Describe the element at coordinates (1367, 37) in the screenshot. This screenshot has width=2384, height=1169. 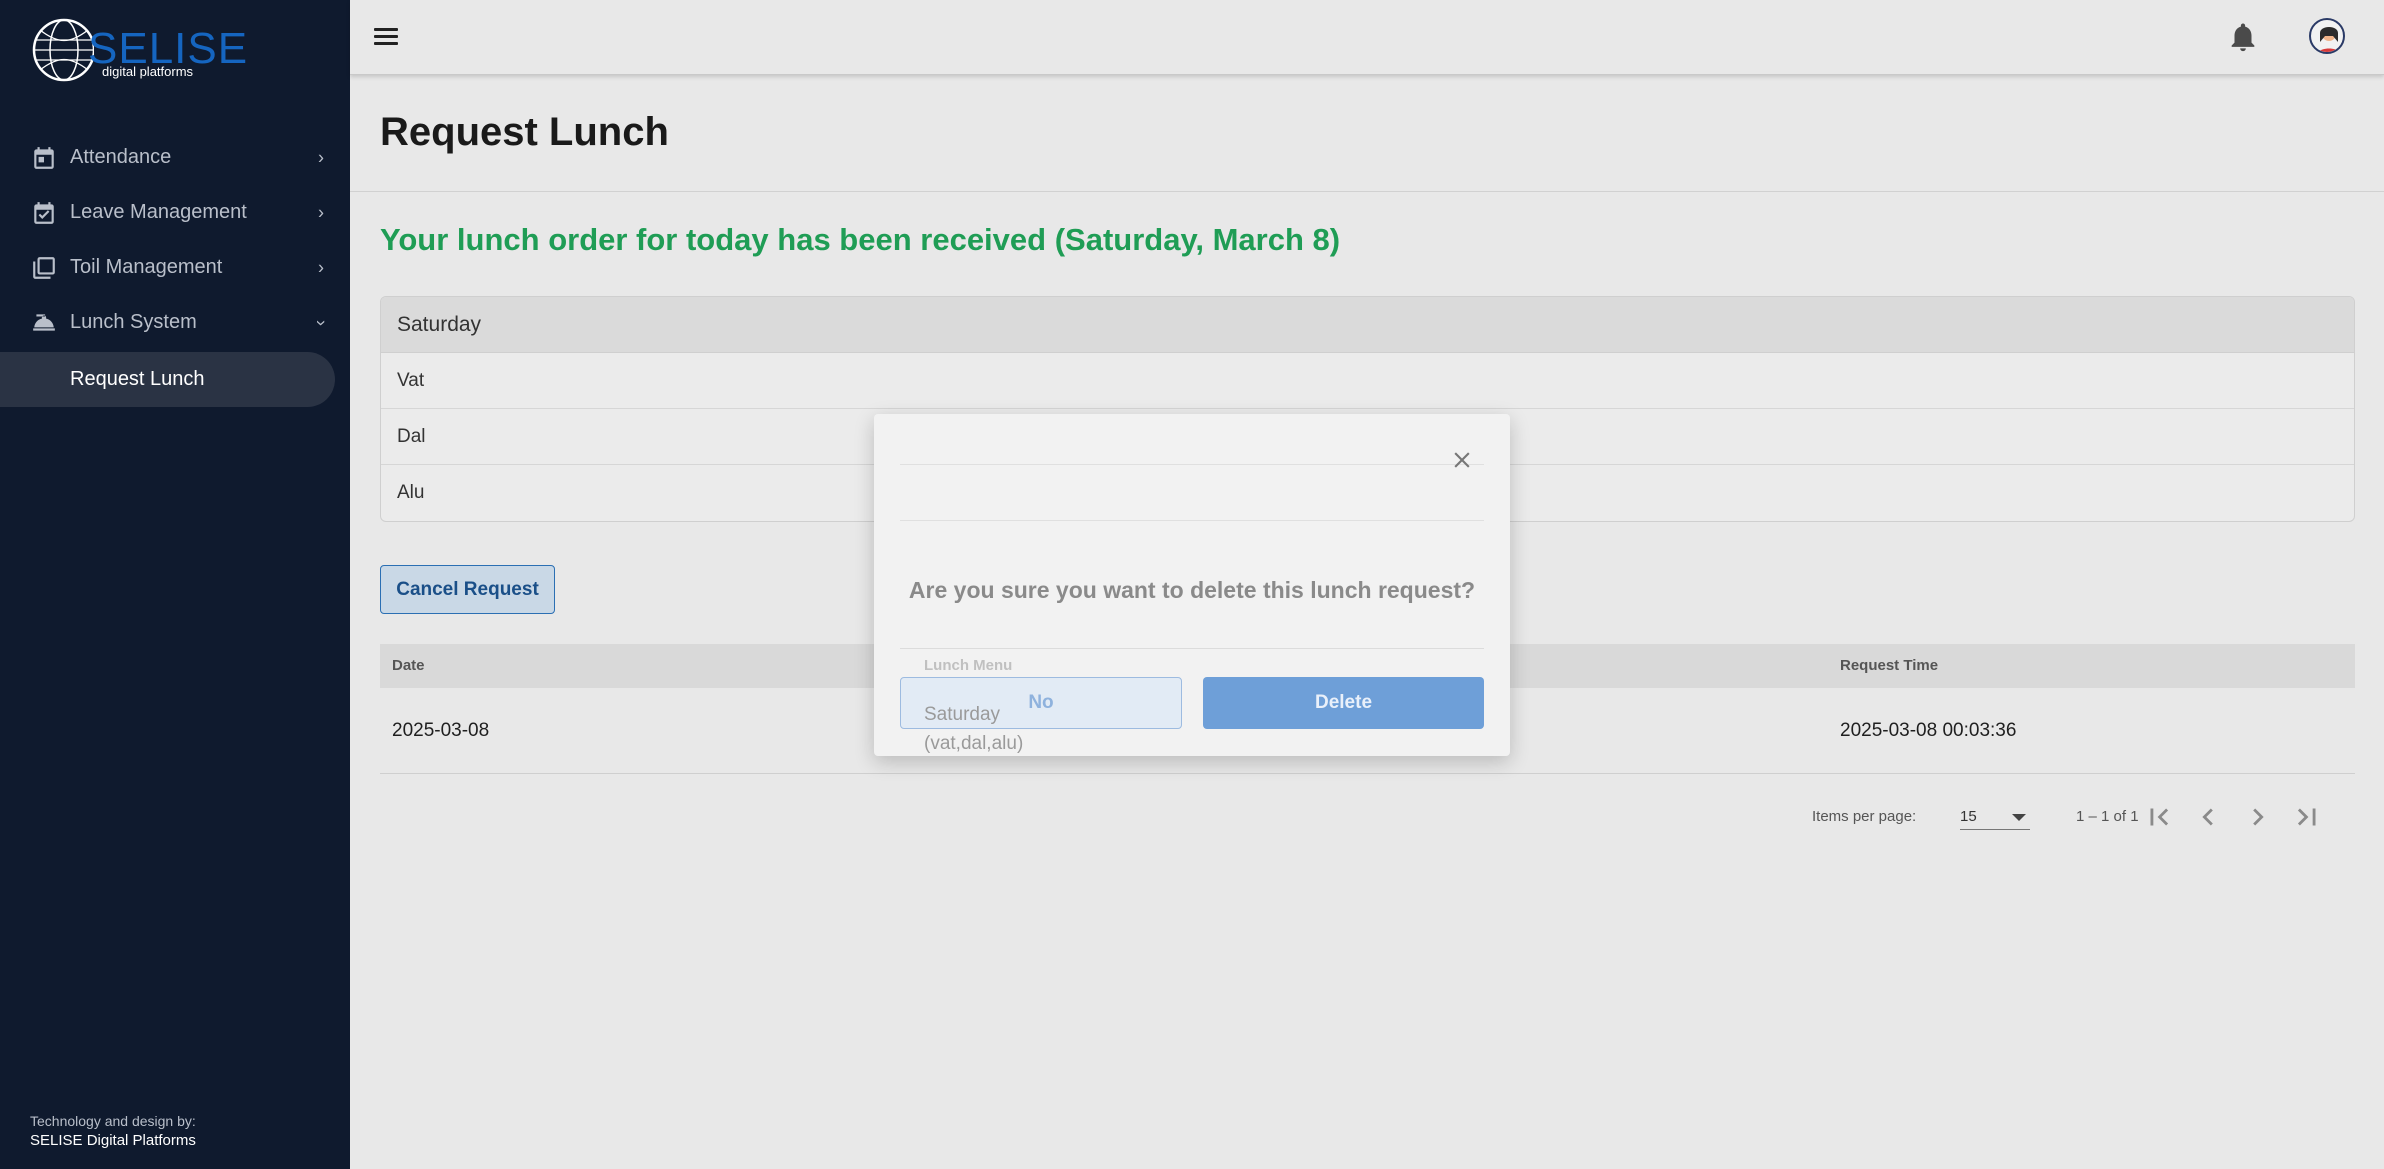
I see `top-bar` at that location.